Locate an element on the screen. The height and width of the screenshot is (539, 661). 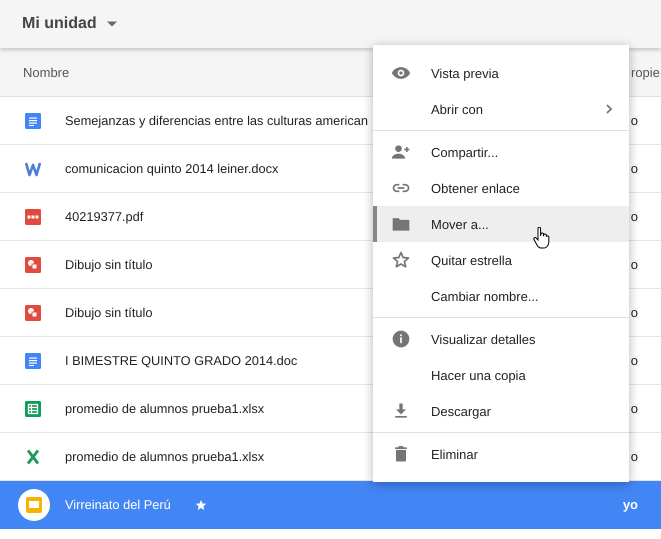
word-icon is located at coordinates (33, 168).